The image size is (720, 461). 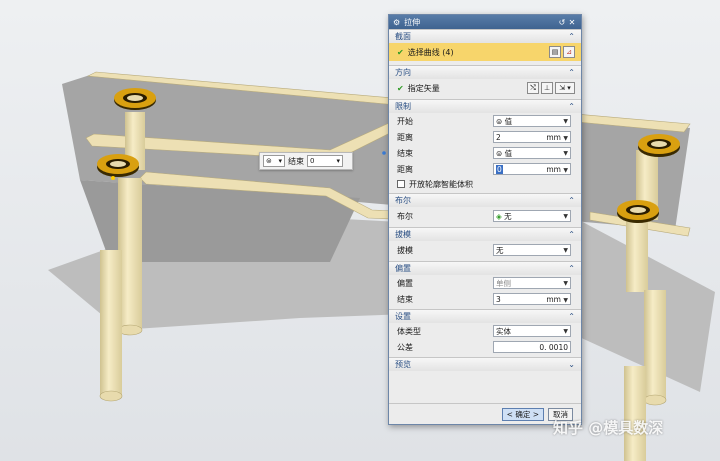 What do you see at coordinates (403, 200) in the screenshot?
I see `section-boolean-title: 布尔` at bounding box center [403, 200].